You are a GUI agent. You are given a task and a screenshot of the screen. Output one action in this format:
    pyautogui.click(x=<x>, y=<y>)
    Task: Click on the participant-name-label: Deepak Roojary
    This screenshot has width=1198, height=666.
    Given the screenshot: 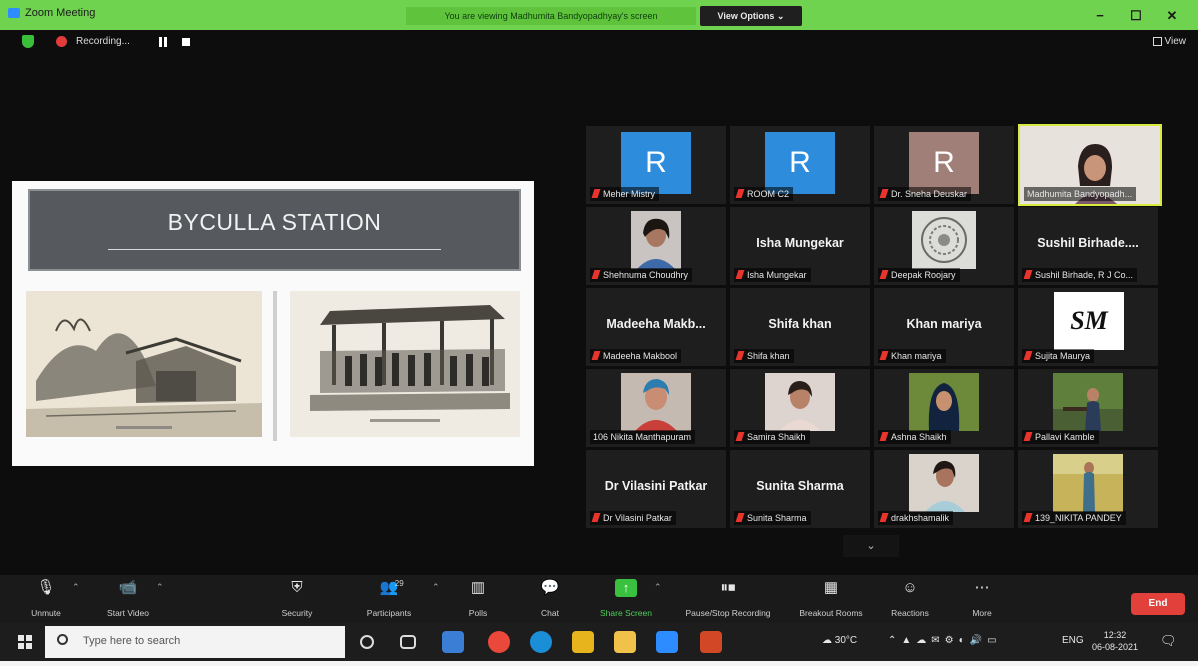 What is the action you would take?
    pyautogui.click(x=919, y=275)
    